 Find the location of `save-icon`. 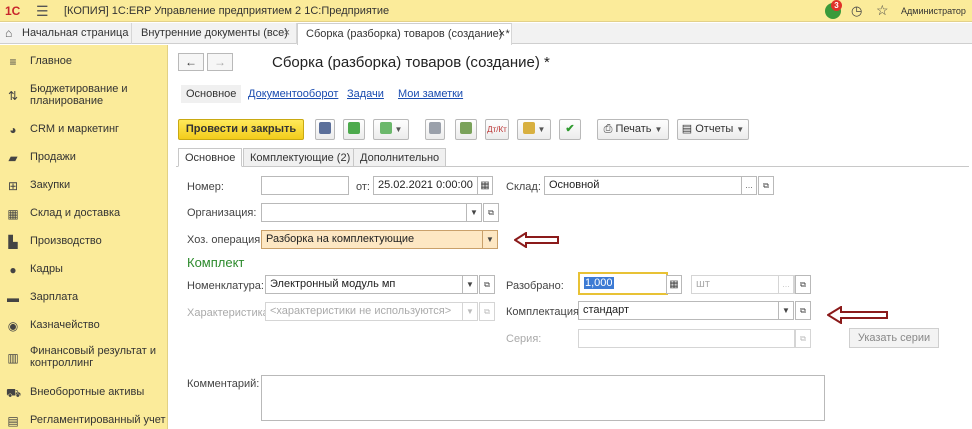

save-icon is located at coordinates (325, 128).